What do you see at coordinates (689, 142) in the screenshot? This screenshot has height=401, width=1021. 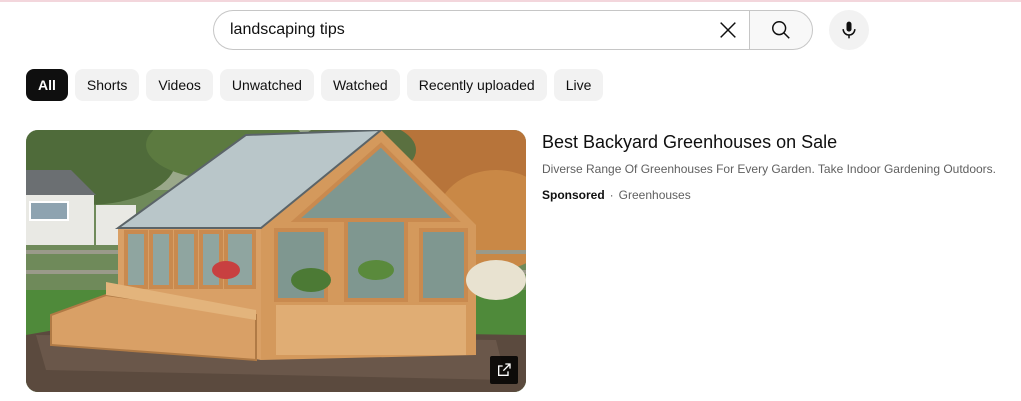 I see `ad-title: Best Backyard Greenhouses on Sale` at bounding box center [689, 142].